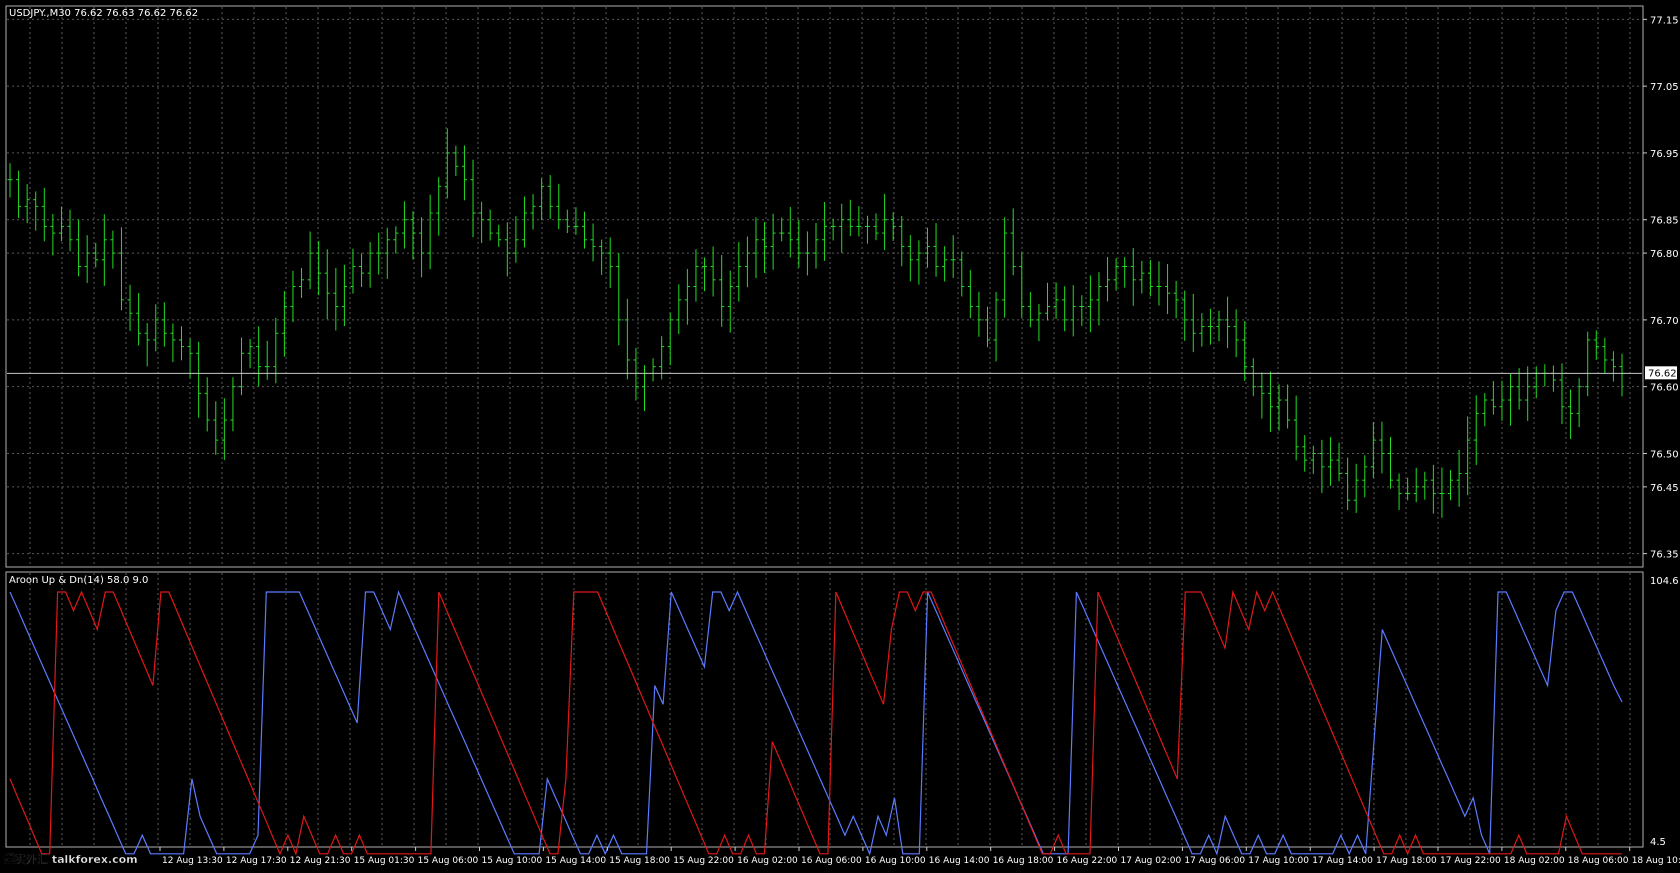 This screenshot has height=873, width=1680. I want to click on x-tick-label: 12 Aug 17:30, so click(256, 861).